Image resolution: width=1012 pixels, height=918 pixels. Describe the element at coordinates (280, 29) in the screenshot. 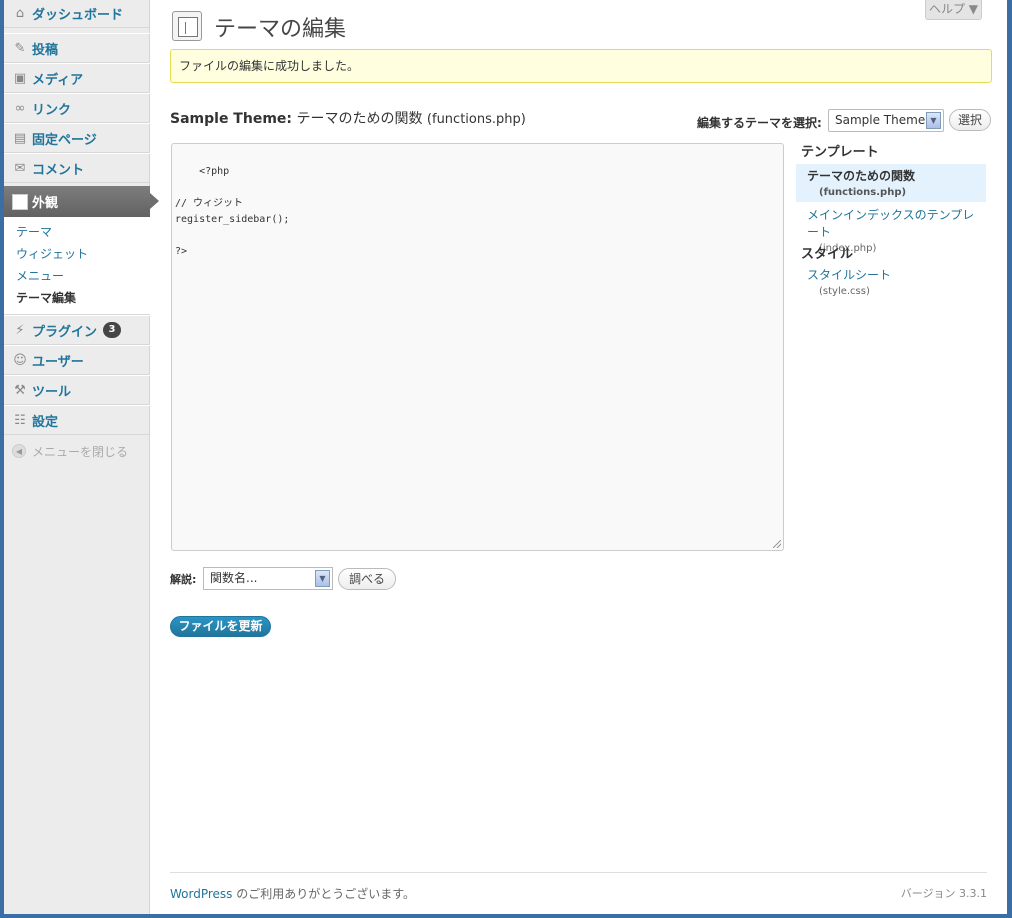

I see `page-title: テーマの編集` at that location.